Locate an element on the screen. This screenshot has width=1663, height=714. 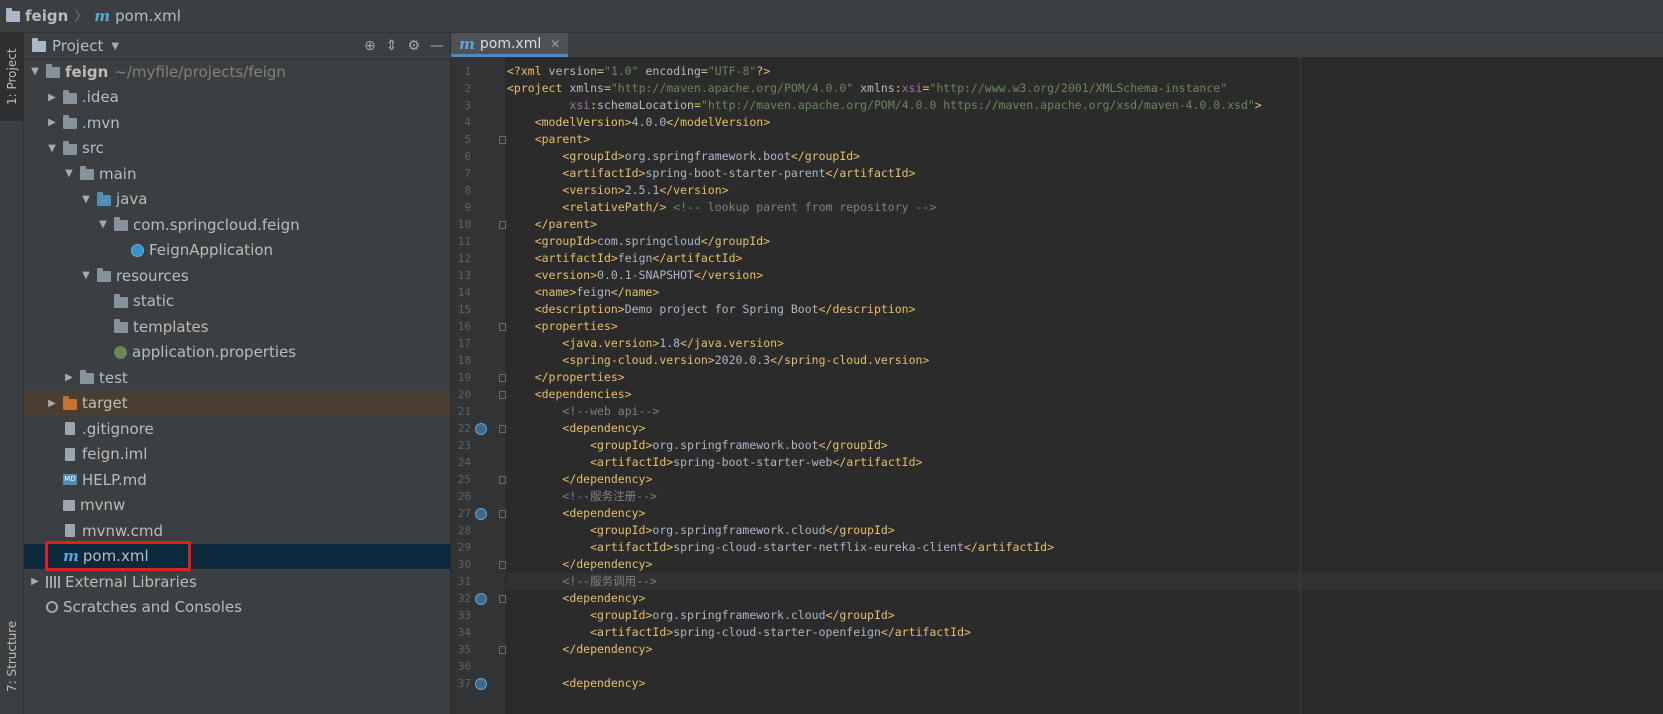
tree-item: ▼ java is located at coordinates (237, 199).